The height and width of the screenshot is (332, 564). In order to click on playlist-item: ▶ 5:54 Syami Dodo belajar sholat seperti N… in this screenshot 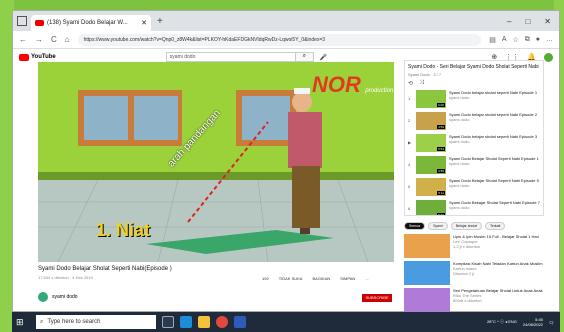, I will do `click(474, 144)`.